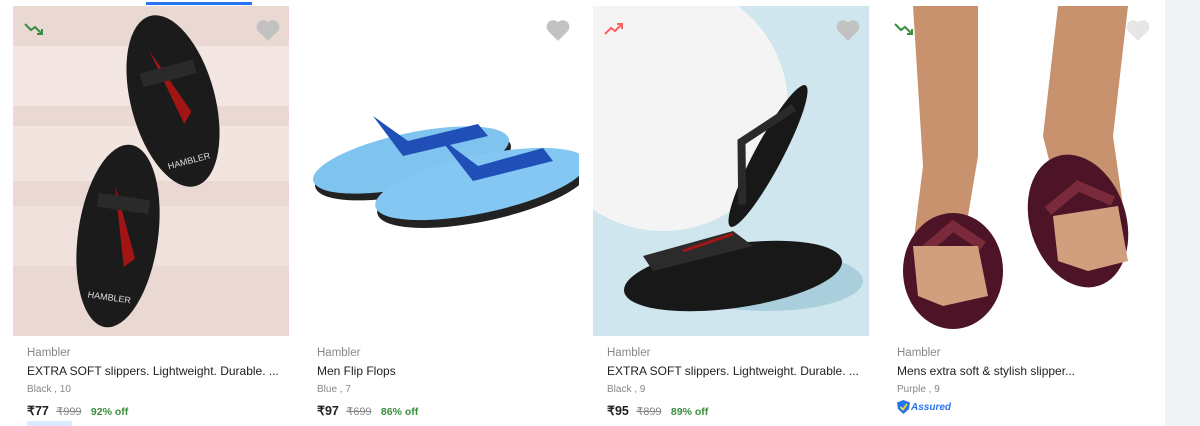  What do you see at coordinates (109, 412) in the screenshot?
I see `discount-label: 92% off` at bounding box center [109, 412].